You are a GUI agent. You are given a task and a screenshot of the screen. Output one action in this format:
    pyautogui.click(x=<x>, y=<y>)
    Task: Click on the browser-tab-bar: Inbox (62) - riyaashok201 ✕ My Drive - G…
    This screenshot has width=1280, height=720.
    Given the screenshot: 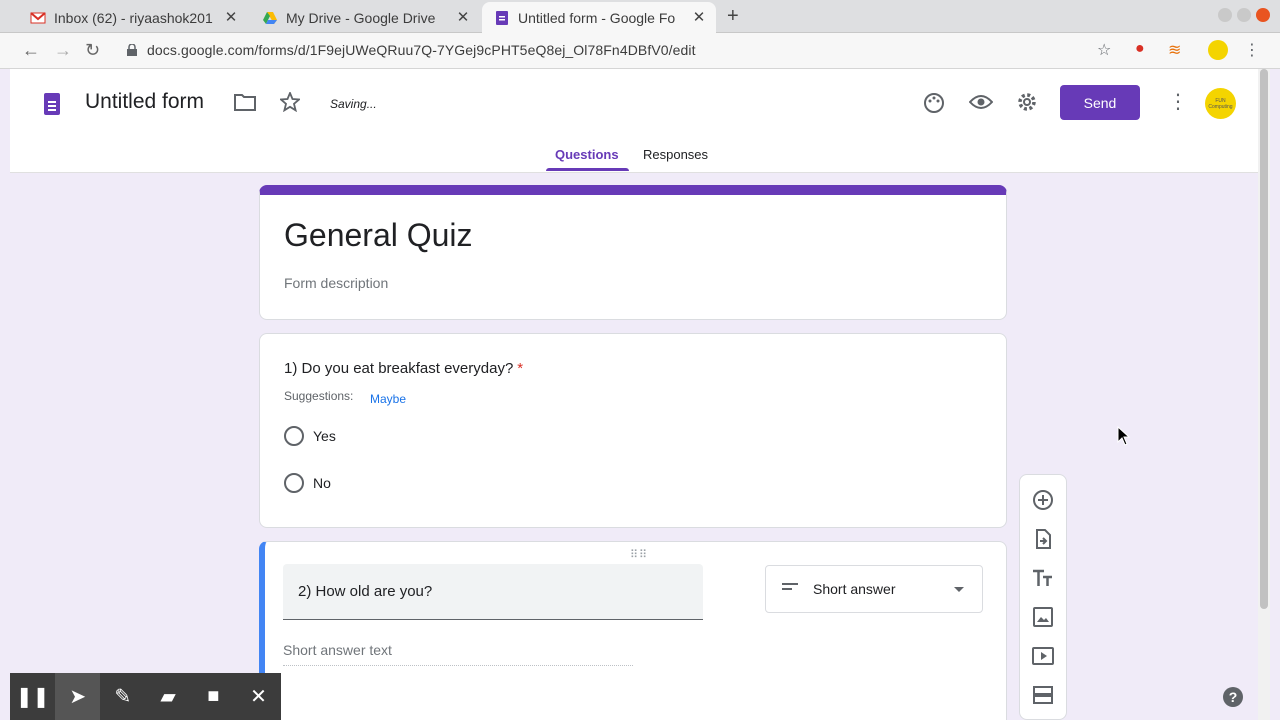 What is the action you would take?
    pyautogui.click(x=640, y=16)
    